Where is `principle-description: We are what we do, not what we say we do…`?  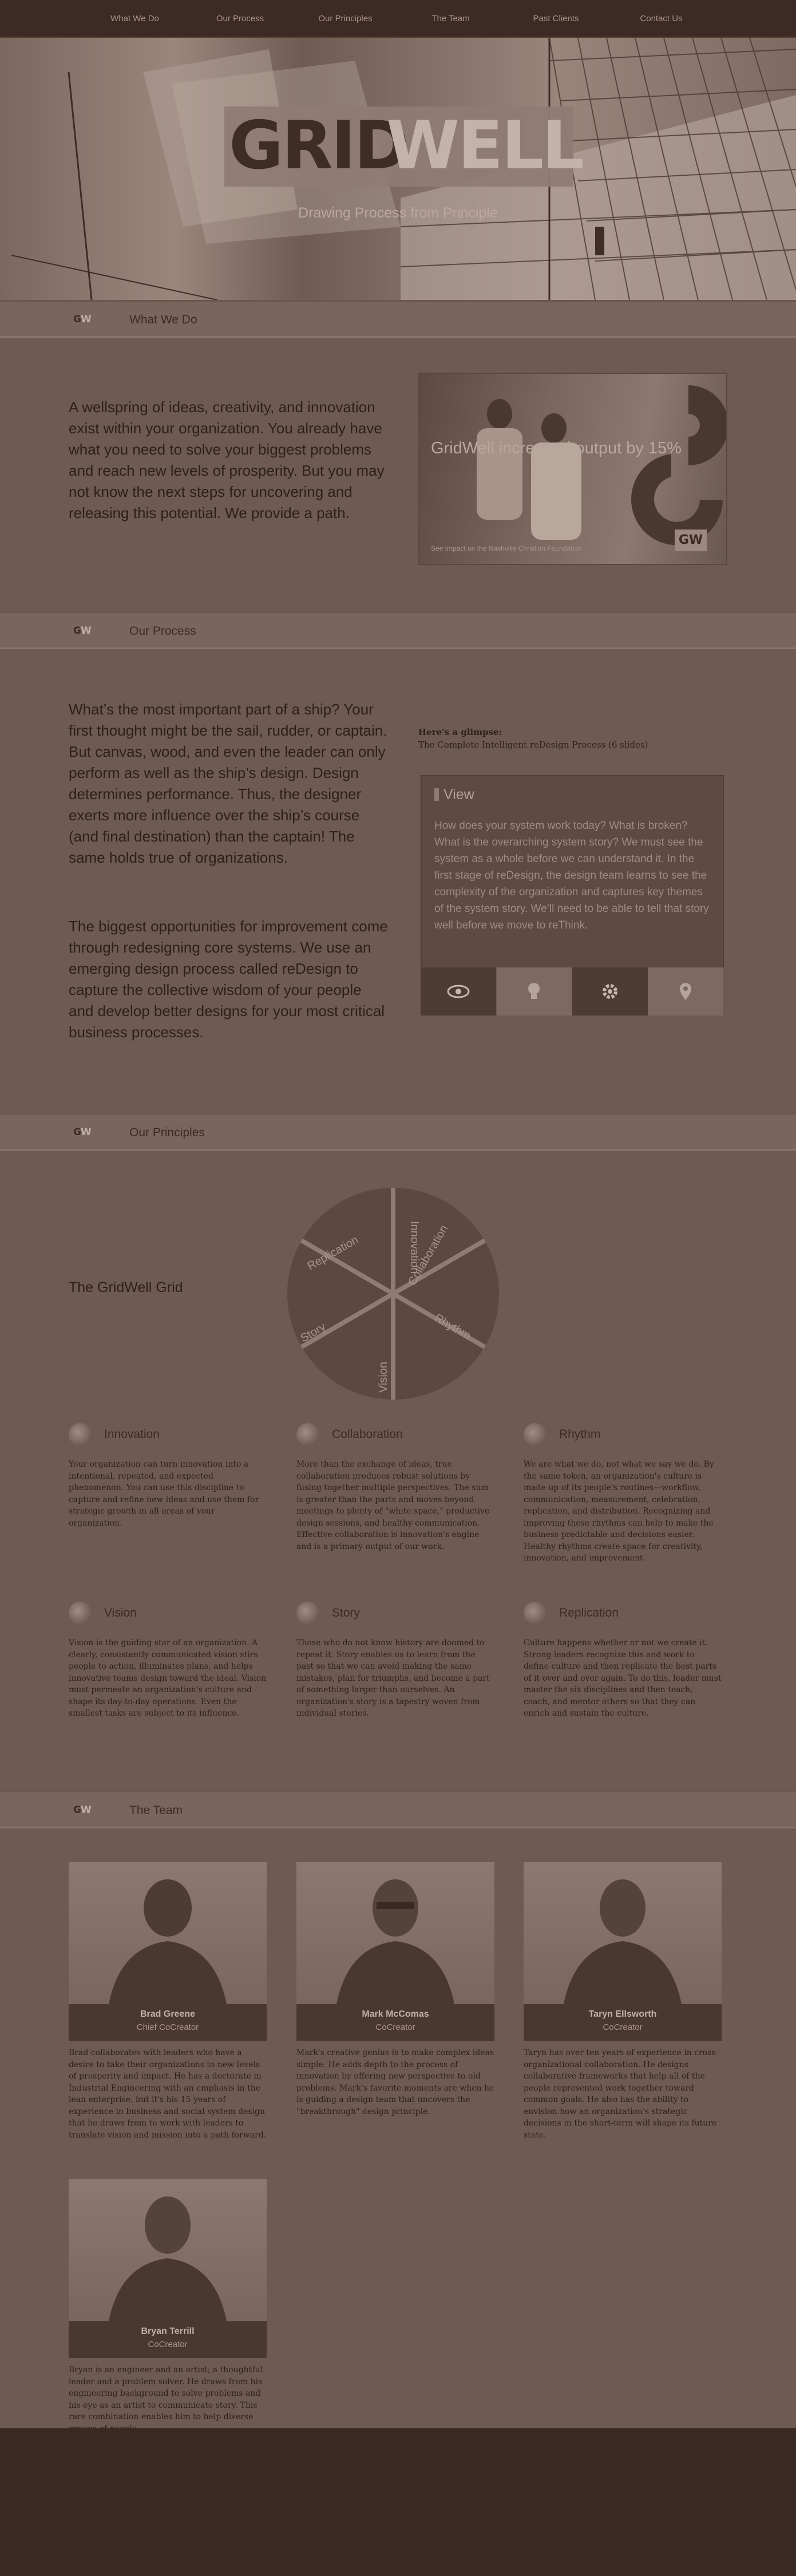 principle-description: We are what we do, not what we say we do… is located at coordinates (619, 1511).